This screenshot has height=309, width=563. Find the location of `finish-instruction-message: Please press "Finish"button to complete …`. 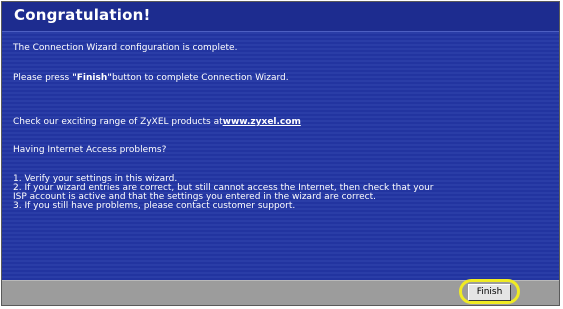

finish-instruction-message: Please press "Finish"button to complete … is located at coordinates (151, 78).